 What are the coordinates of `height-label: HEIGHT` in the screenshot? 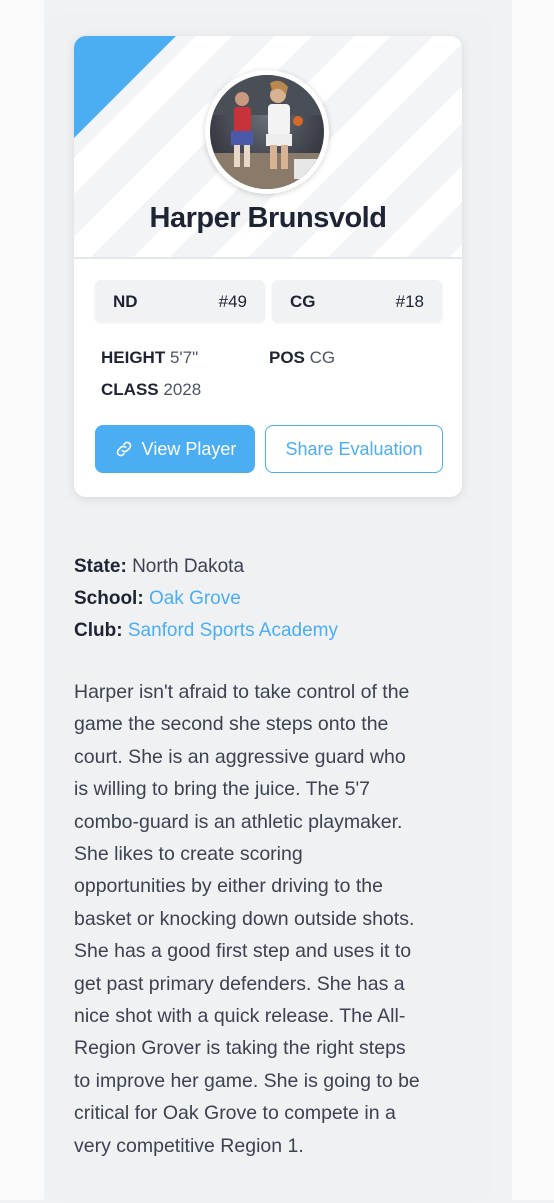 It's located at (133, 357).